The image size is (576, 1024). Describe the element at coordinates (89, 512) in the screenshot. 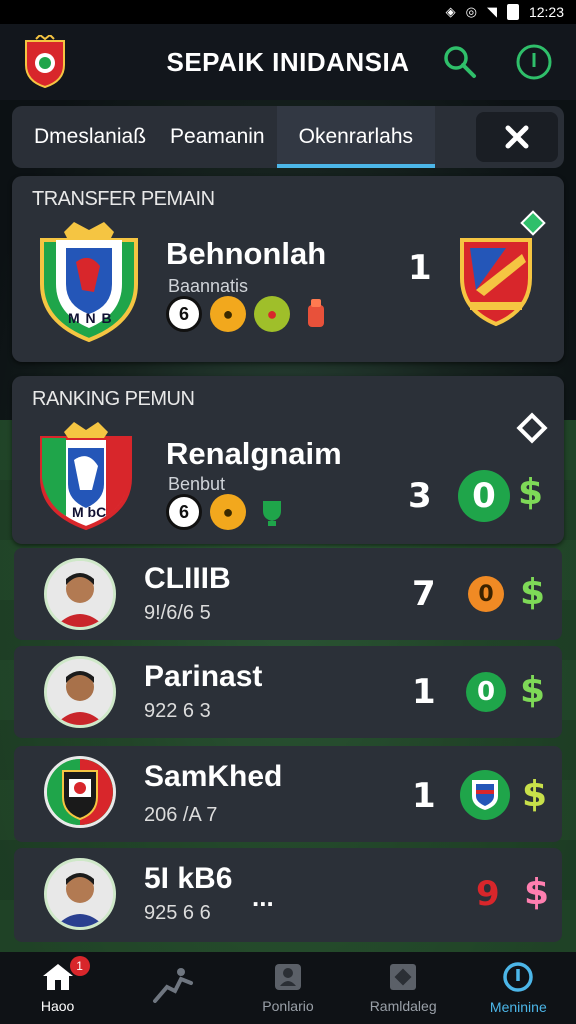

I see `crest-text: M bC` at that location.